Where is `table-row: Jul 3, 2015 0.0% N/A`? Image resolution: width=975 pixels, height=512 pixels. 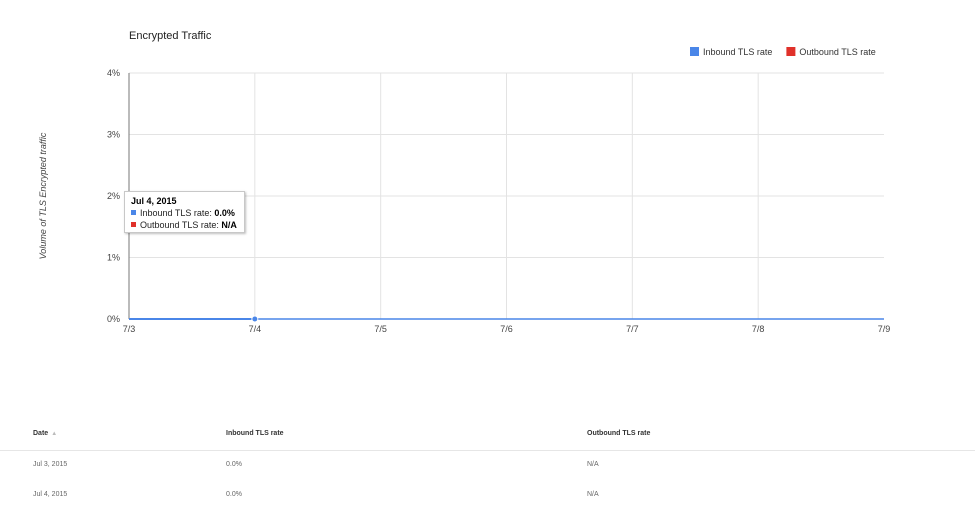 table-row: Jul 3, 2015 0.0% N/A is located at coordinates (487, 466).